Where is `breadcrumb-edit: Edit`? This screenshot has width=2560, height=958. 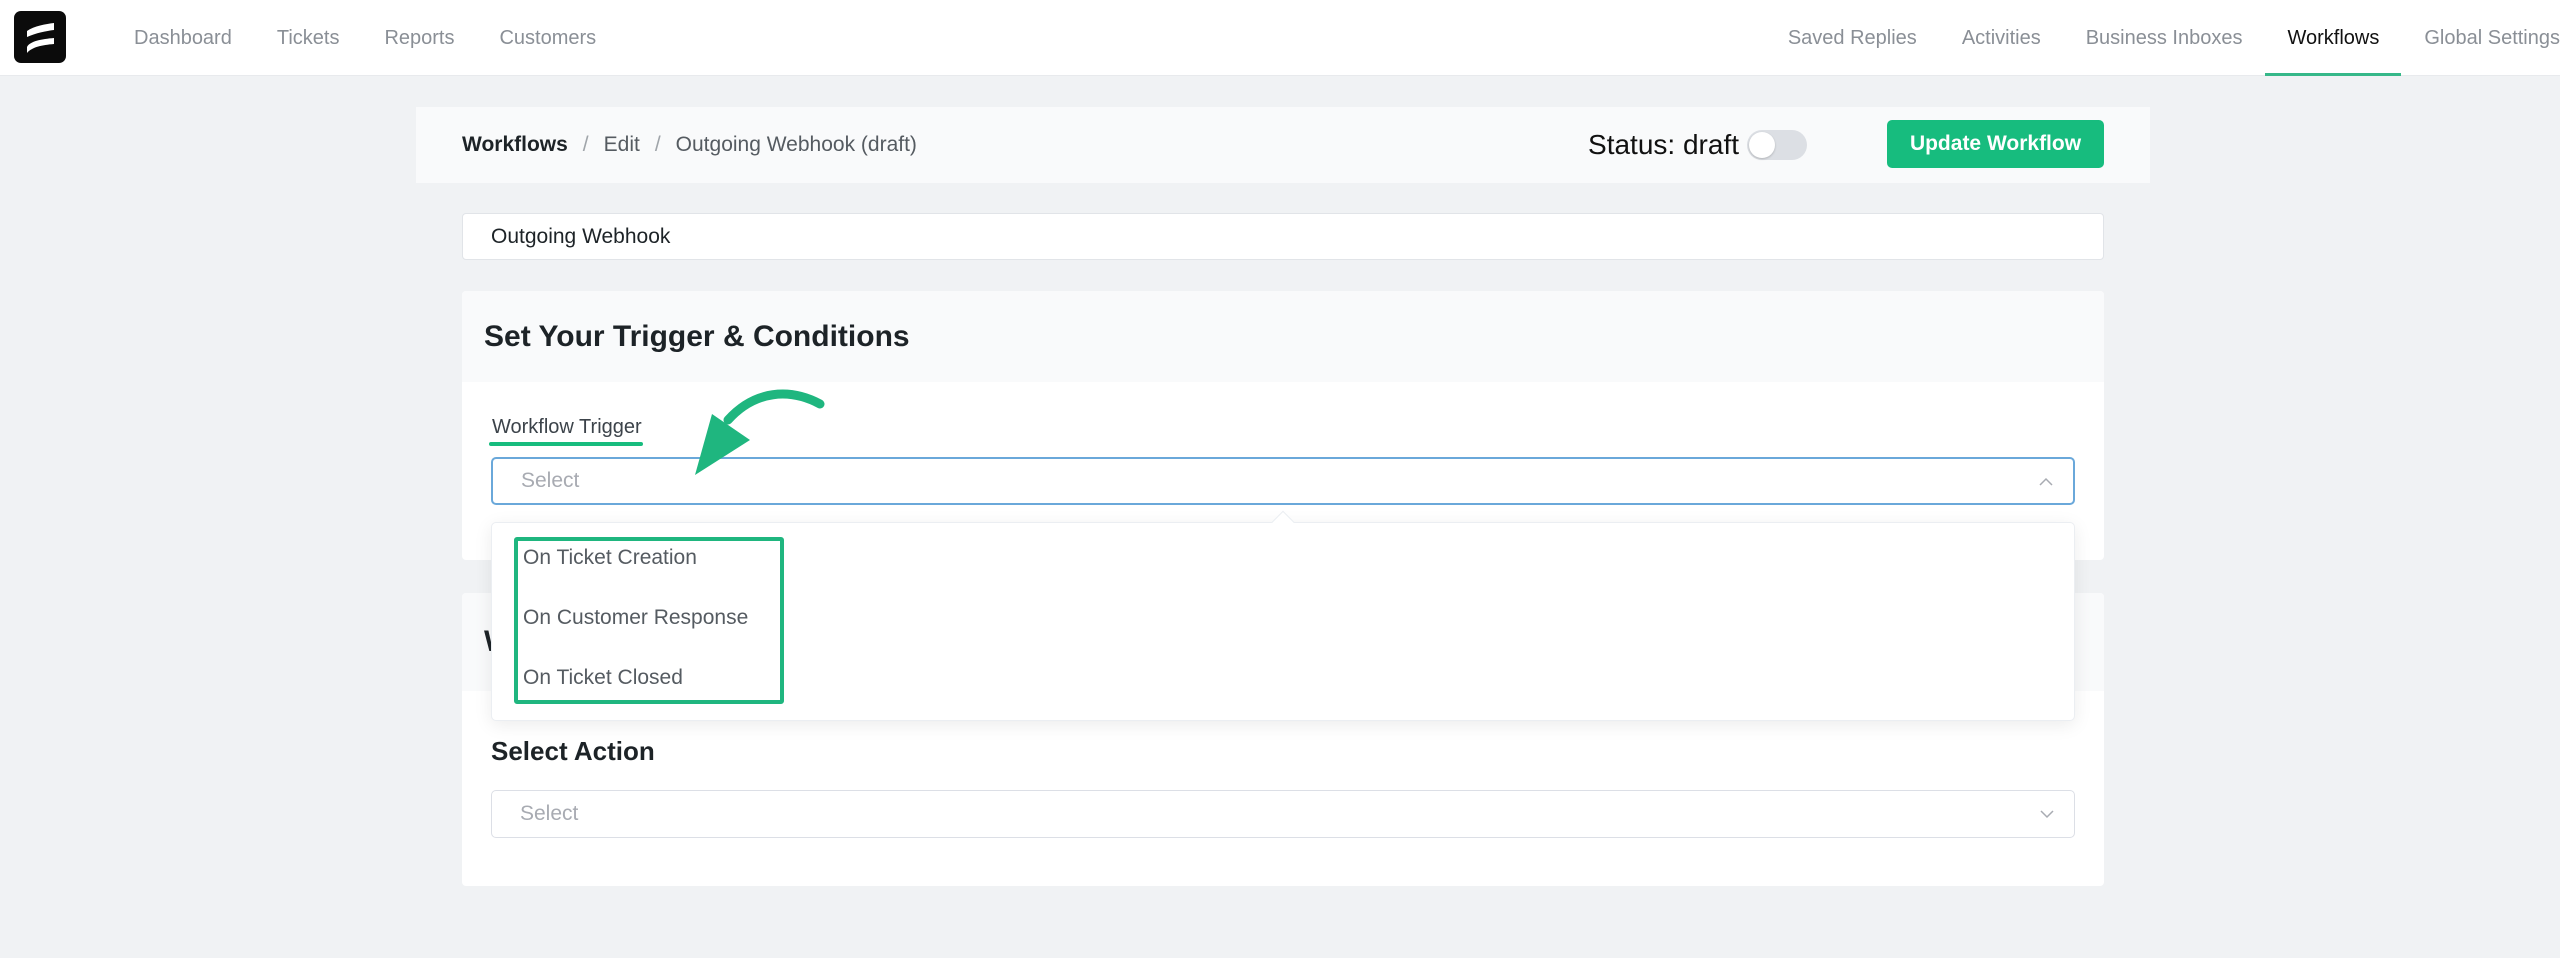 breadcrumb-edit: Edit is located at coordinates (621, 144).